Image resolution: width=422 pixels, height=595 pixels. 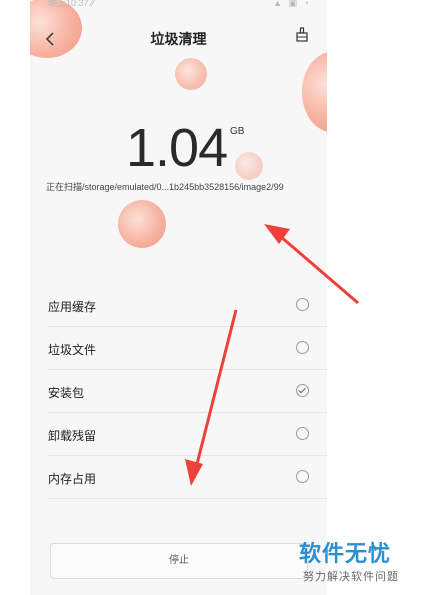 What do you see at coordinates (72, 350) in the screenshot?
I see `list-item-label: 垃圾文件` at bounding box center [72, 350].